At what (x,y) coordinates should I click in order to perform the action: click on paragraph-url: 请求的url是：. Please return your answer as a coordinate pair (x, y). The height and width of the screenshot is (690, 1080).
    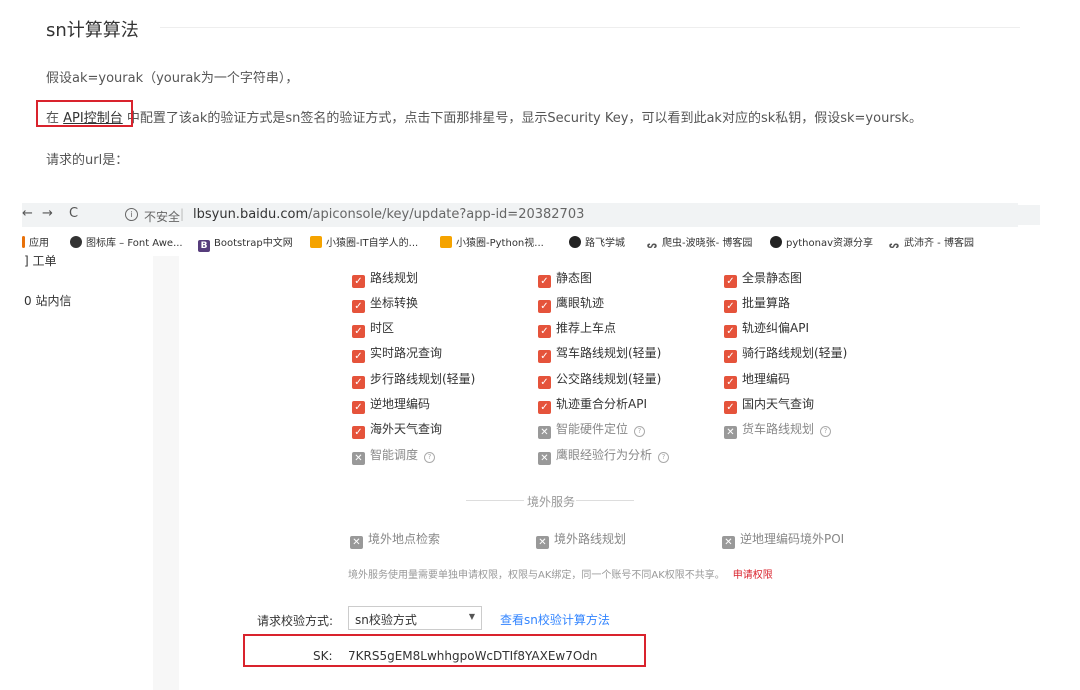
    Looking at the image, I should click on (87, 160).